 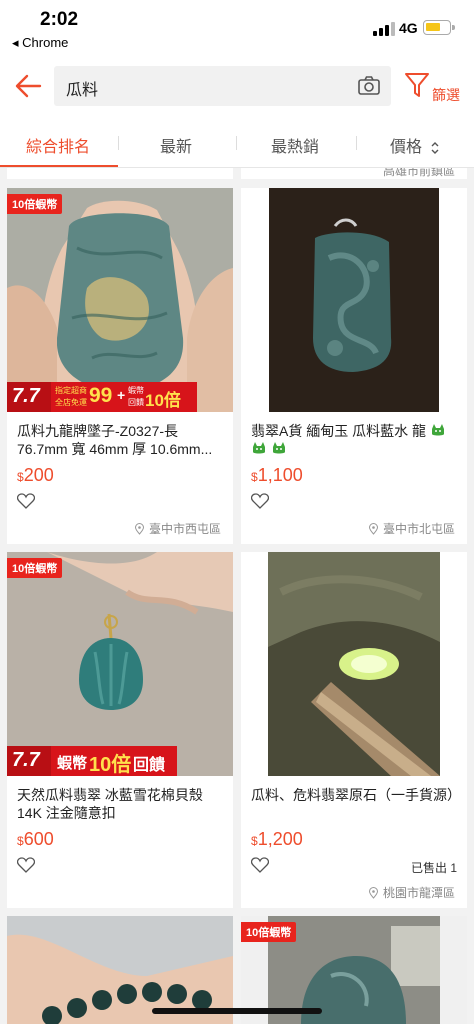 I want to click on product-location: 臺中市西屯區, so click(x=177, y=528).